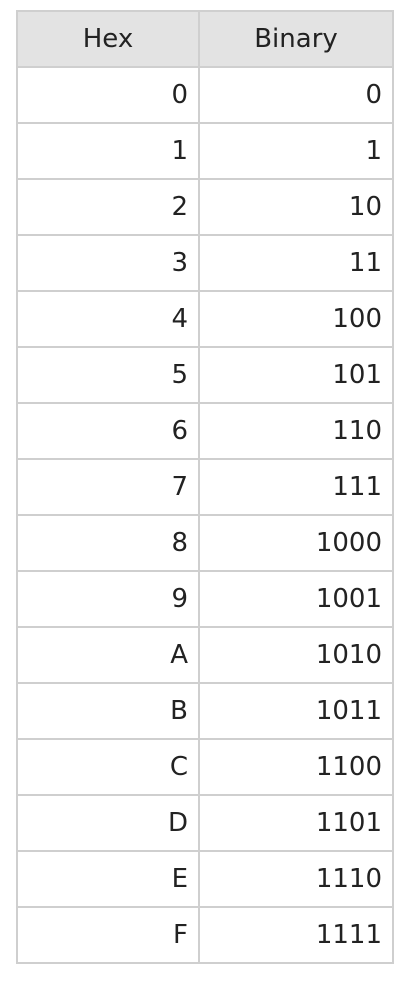 Image resolution: width=410 pixels, height=1000 pixels. Describe the element at coordinates (108, 935) in the screenshot. I see `cell-hex: F` at that location.